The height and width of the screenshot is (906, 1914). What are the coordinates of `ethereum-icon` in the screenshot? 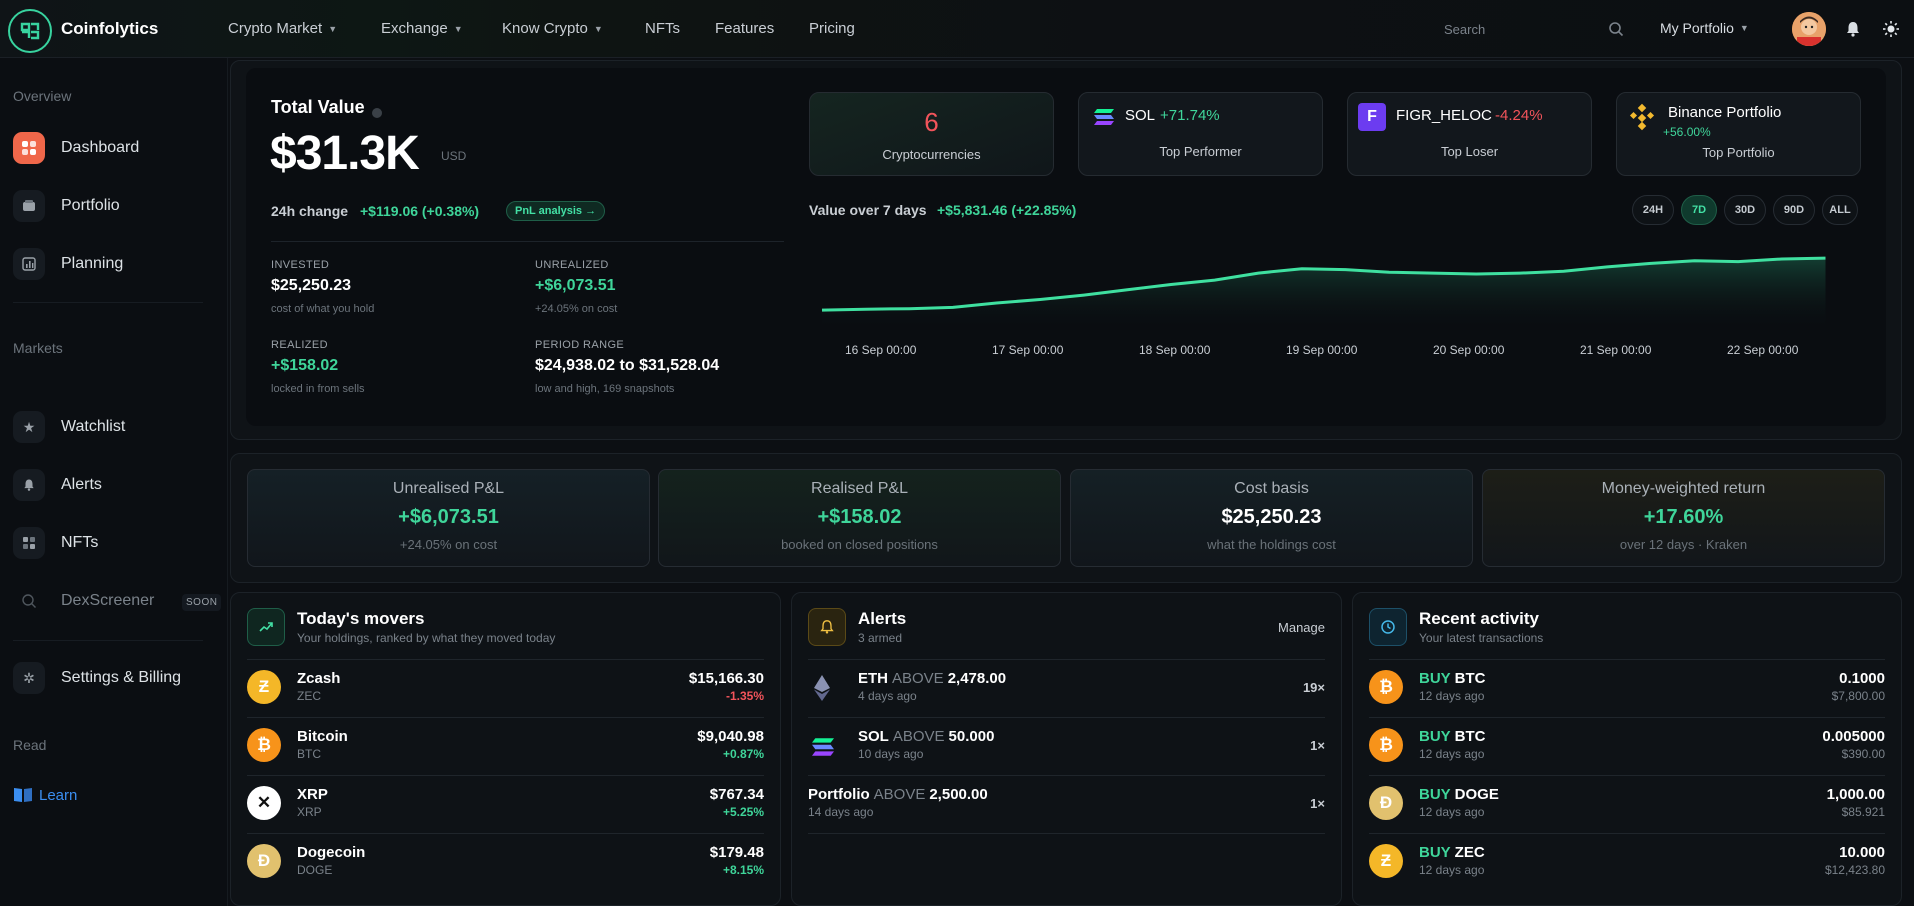 It's located at (822, 688).